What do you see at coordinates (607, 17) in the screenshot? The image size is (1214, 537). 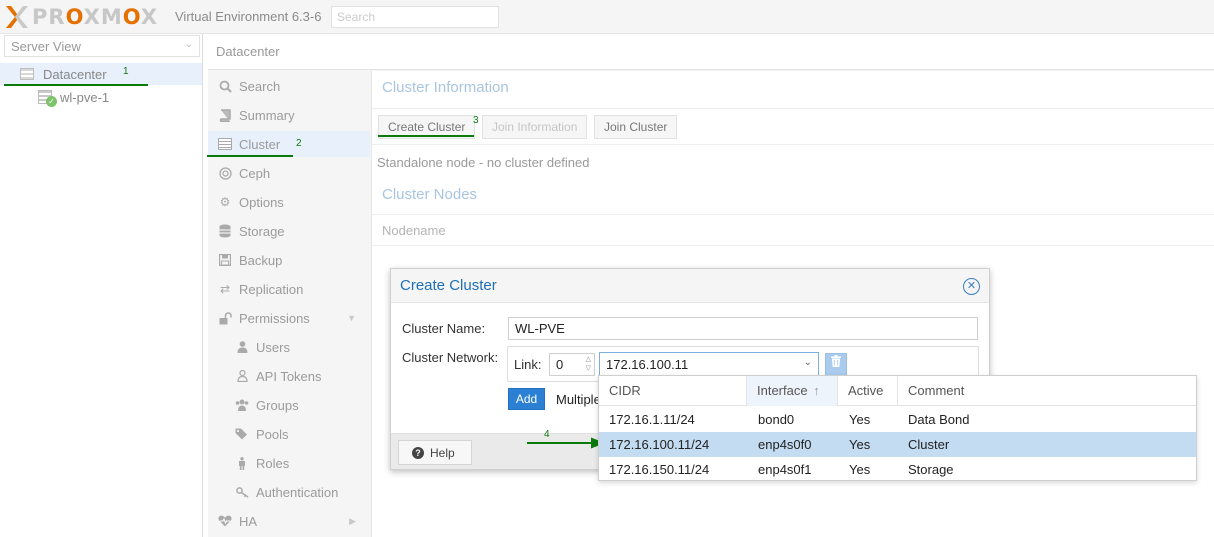 I see `top-header: PROXMOX Virtual Environment 6.3-6 Search` at bounding box center [607, 17].